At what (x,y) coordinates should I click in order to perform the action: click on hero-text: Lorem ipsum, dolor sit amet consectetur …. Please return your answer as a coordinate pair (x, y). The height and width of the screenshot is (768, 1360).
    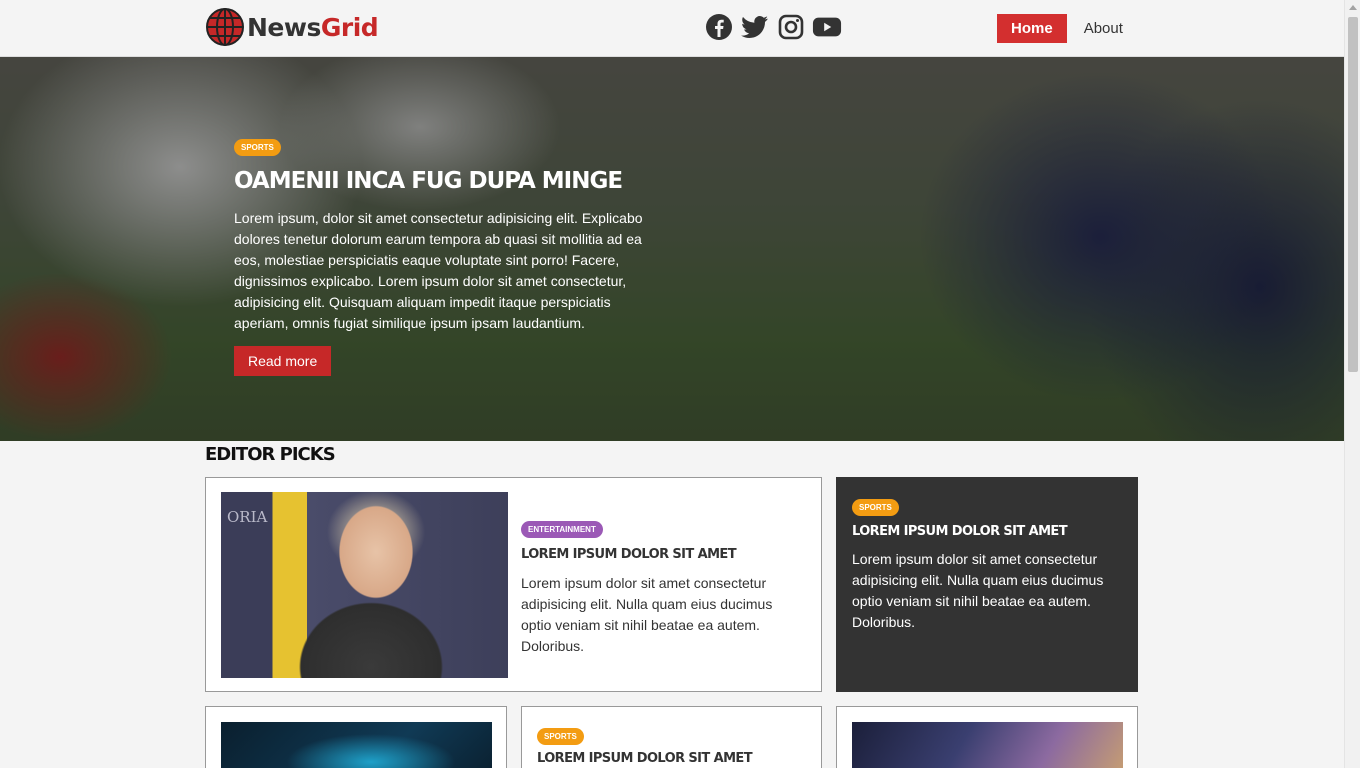
    Looking at the image, I should click on (438, 270).